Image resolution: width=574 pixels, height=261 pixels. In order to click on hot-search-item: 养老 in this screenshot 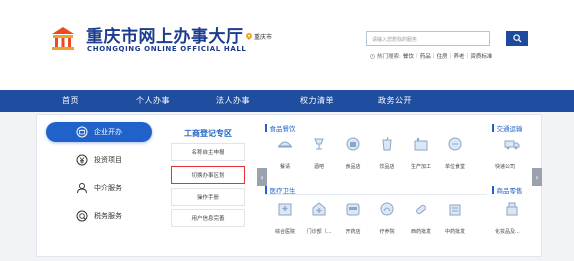, I will do `click(458, 56)`.